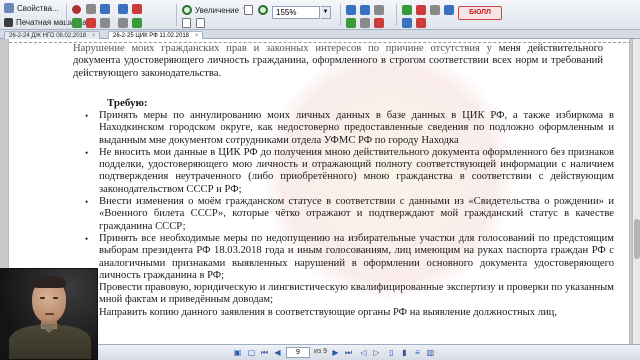  What do you see at coordinates (430, 353) in the screenshot?
I see `facing-button: ▥` at bounding box center [430, 353].